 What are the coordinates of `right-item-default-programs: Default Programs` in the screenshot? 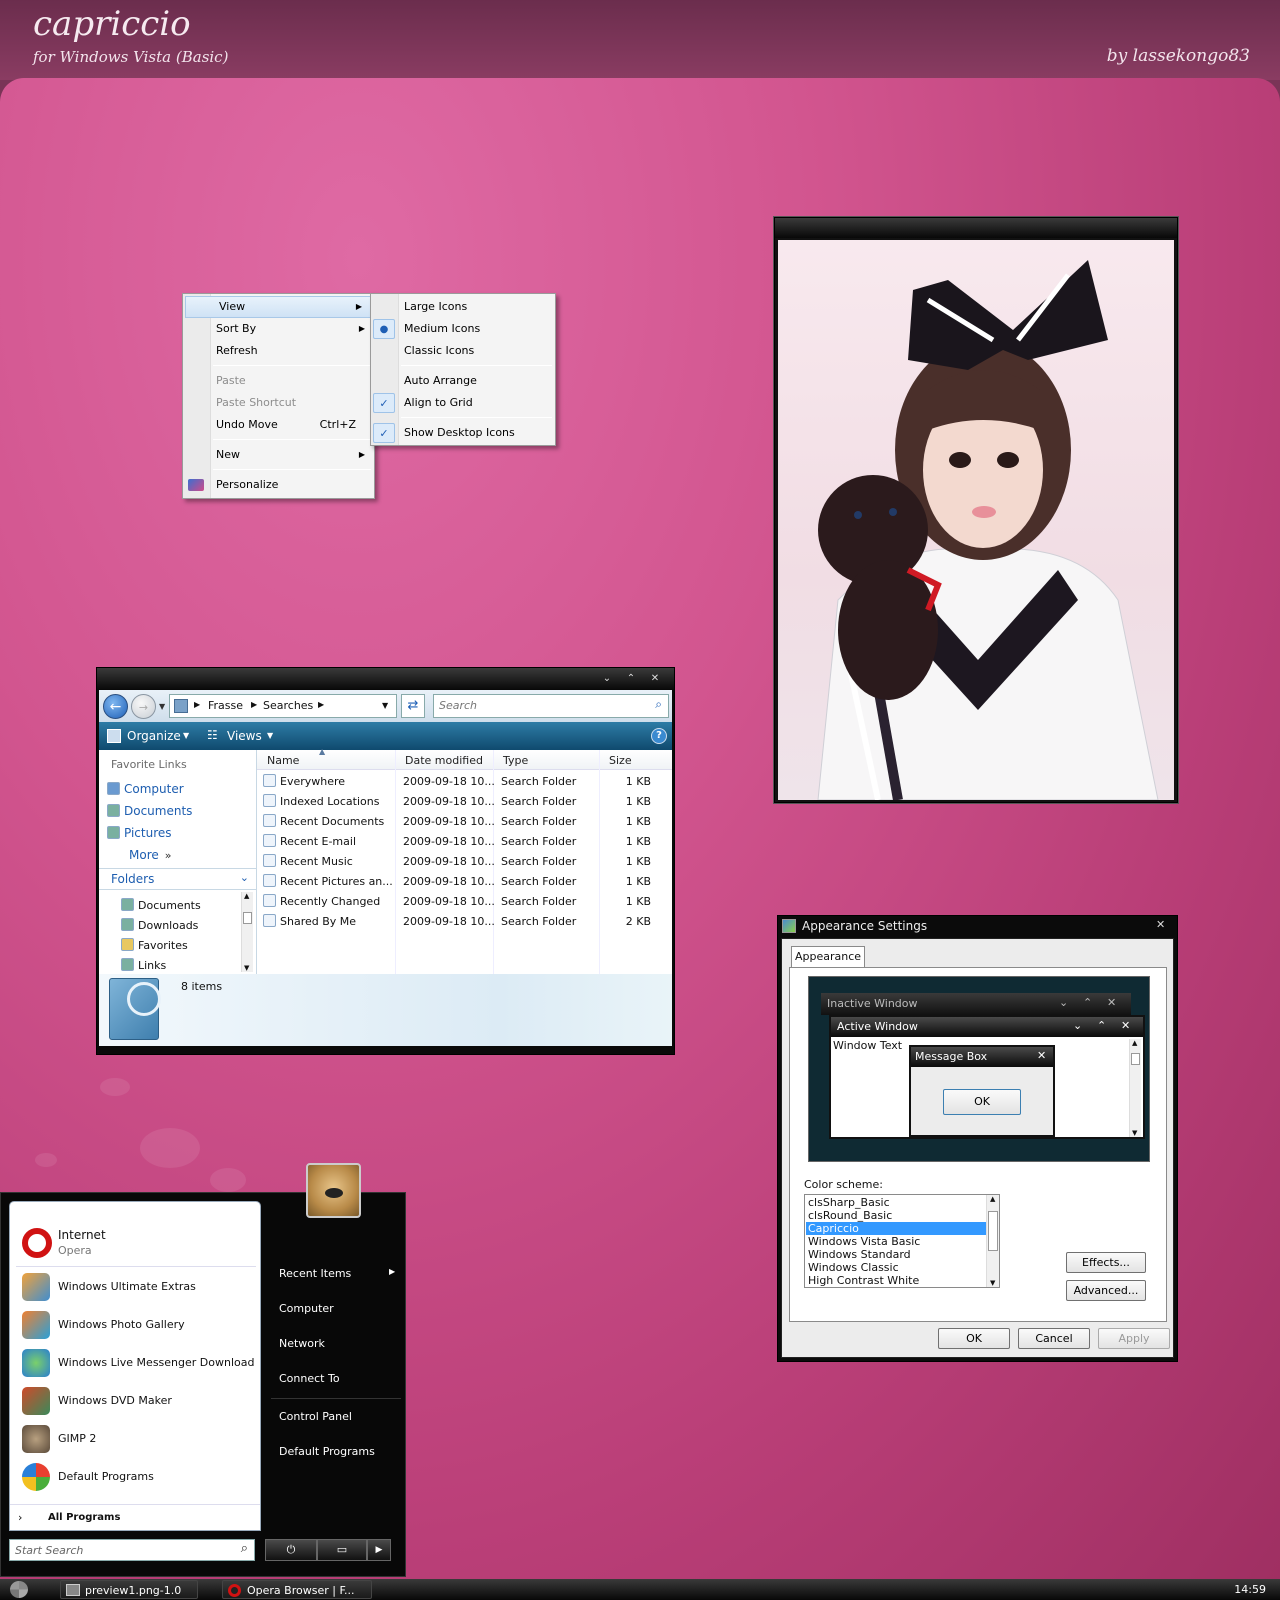 It's located at (327, 1451).